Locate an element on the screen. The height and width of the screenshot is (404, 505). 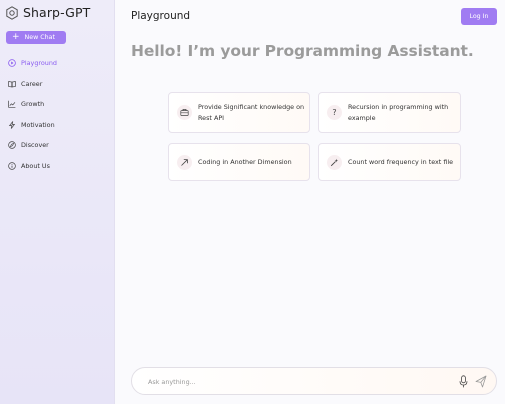
chart-line-icon is located at coordinates (12, 104).